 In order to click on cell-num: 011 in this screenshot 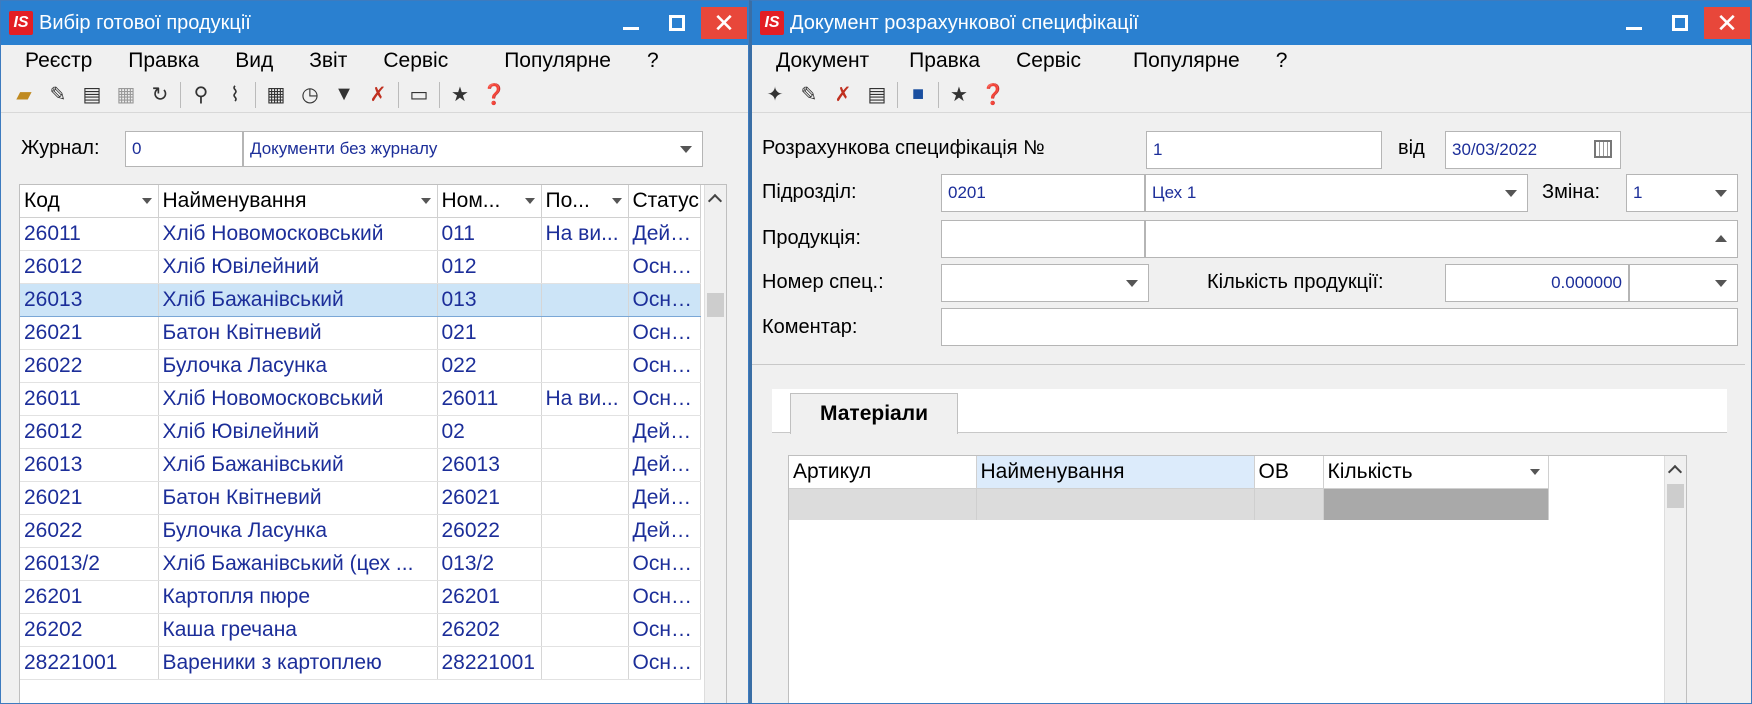, I will do `click(489, 234)`.